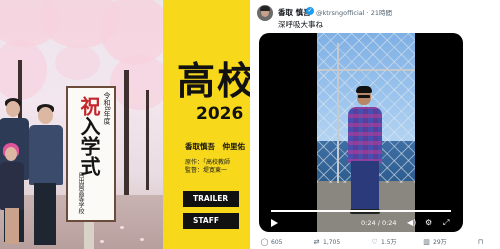 This screenshot has height=249, width=500. Describe the element at coordinates (211, 221) in the screenshot. I see `staff-button: STAFF` at that location.